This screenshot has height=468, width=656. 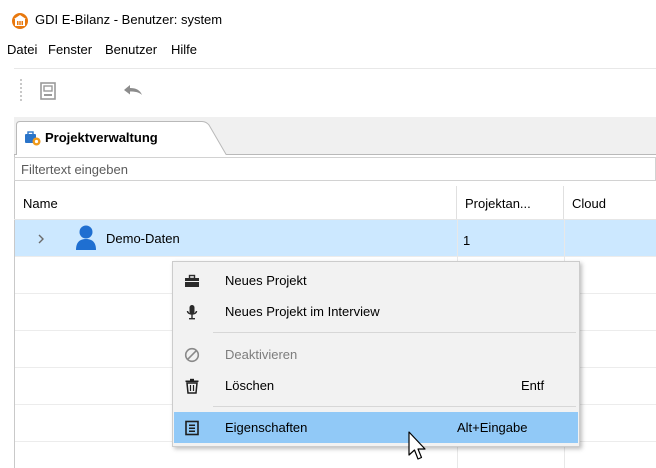 What do you see at coordinates (335, 90) in the screenshot?
I see `toolbar` at bounding box center [335, 90].